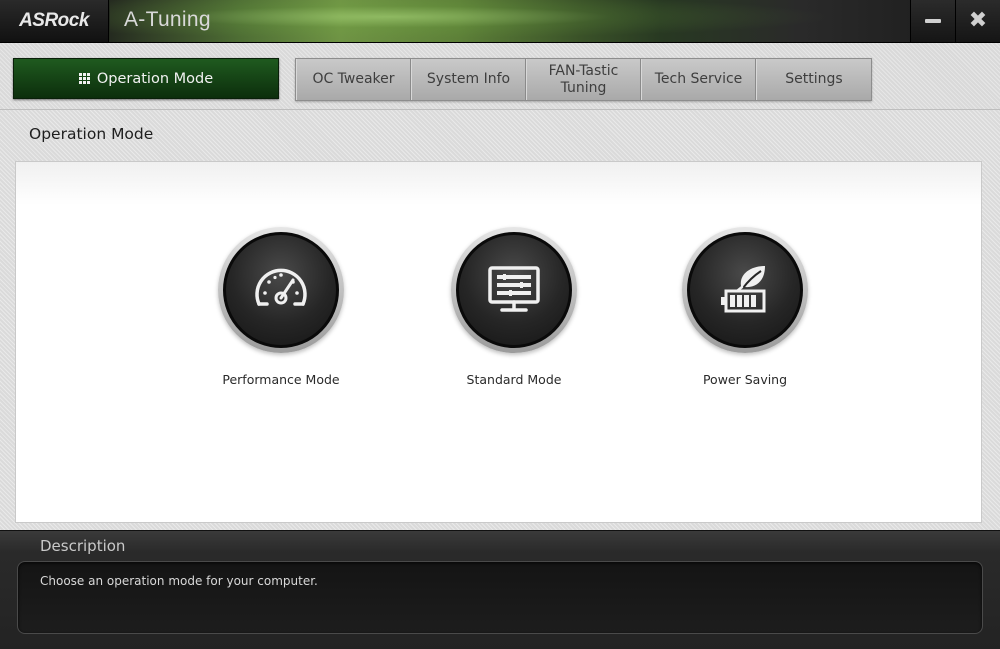 This screenshot has width=1000, height=649. I want to click on minimize-icon, so click(933, 21).